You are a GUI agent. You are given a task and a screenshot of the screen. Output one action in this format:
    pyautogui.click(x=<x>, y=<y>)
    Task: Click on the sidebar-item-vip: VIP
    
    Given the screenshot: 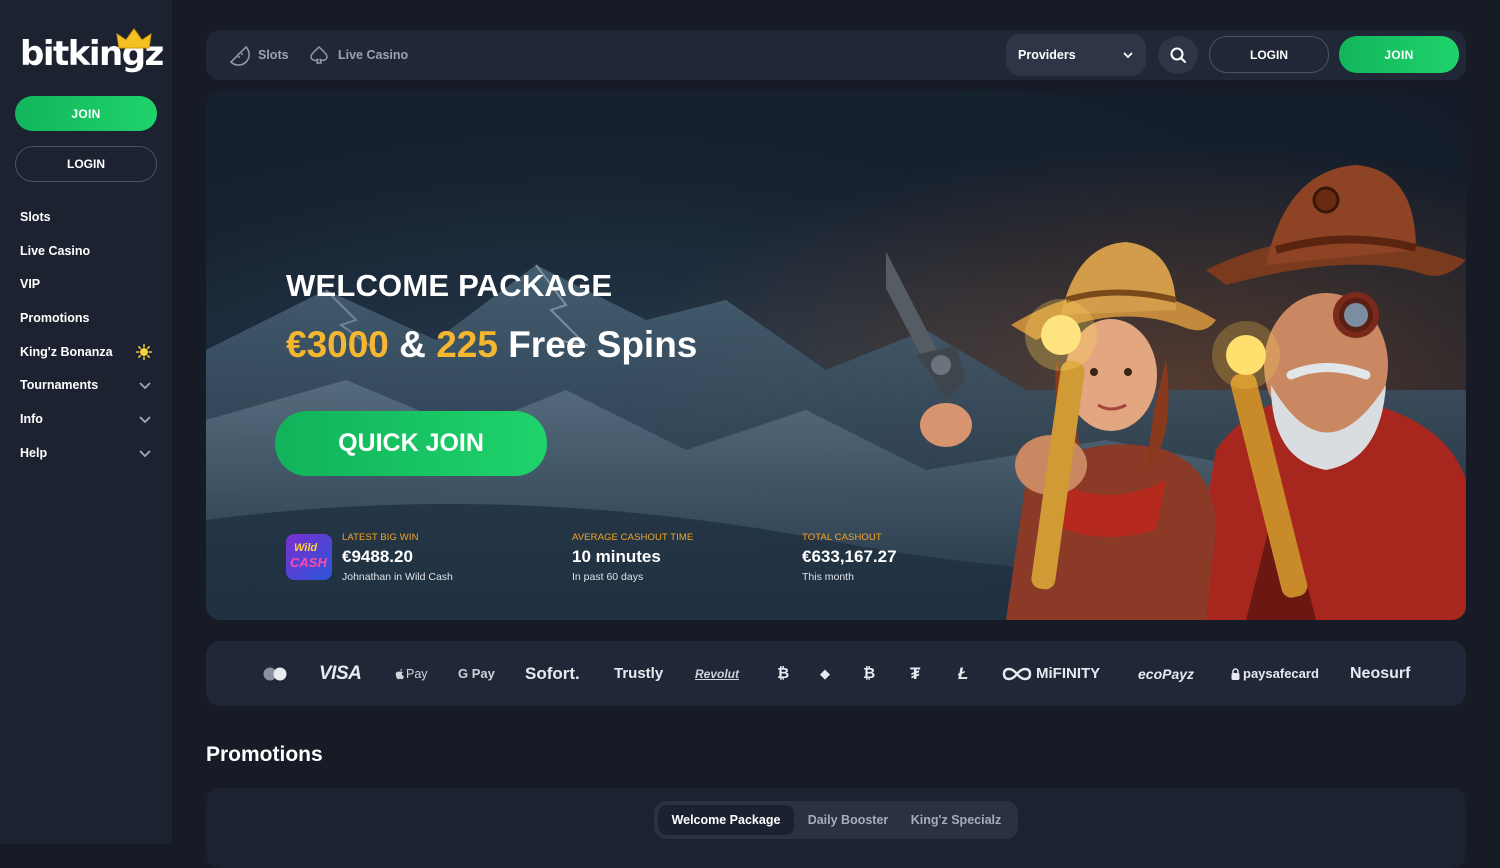 What is the action you would take?
    pyautogui.click(x=86, y=284)
    